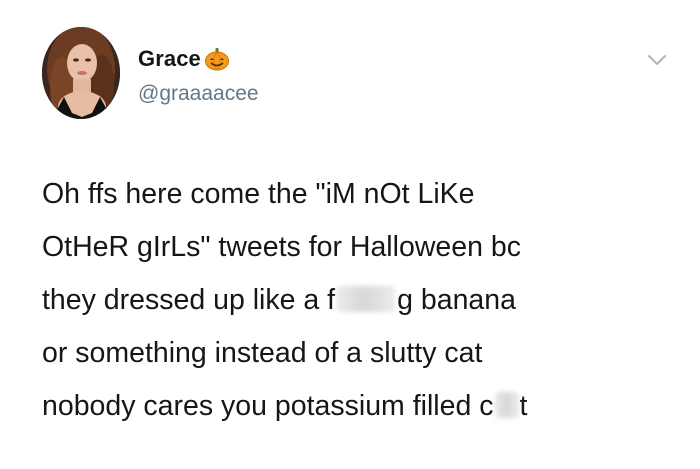 This screenshot has width=700, height=469. Describe the element at coordinates (189, 300) in the screenshot. I see `tweet-line-text: they dressed up like a f` at that location.